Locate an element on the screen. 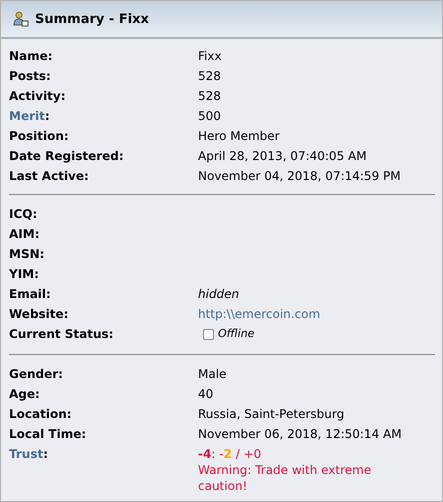  field-label: Gender: is located at coordinates (36, 373).